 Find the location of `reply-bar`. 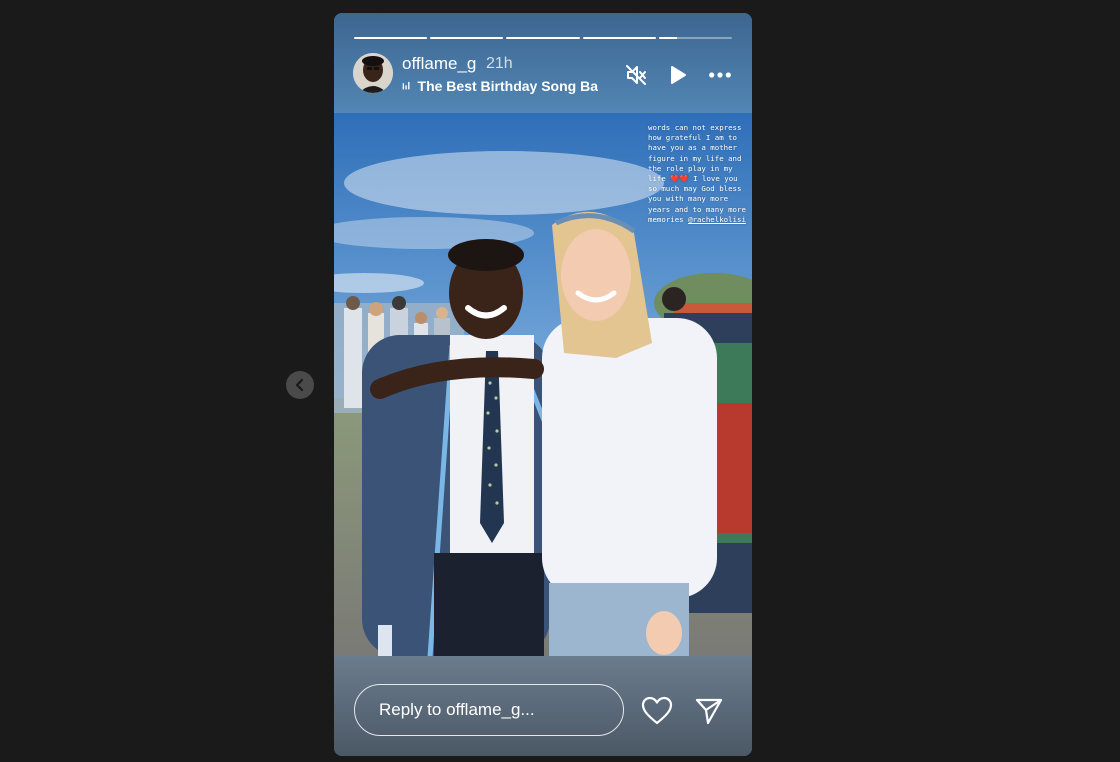

reply-bar is located at coordinates (543, 711).